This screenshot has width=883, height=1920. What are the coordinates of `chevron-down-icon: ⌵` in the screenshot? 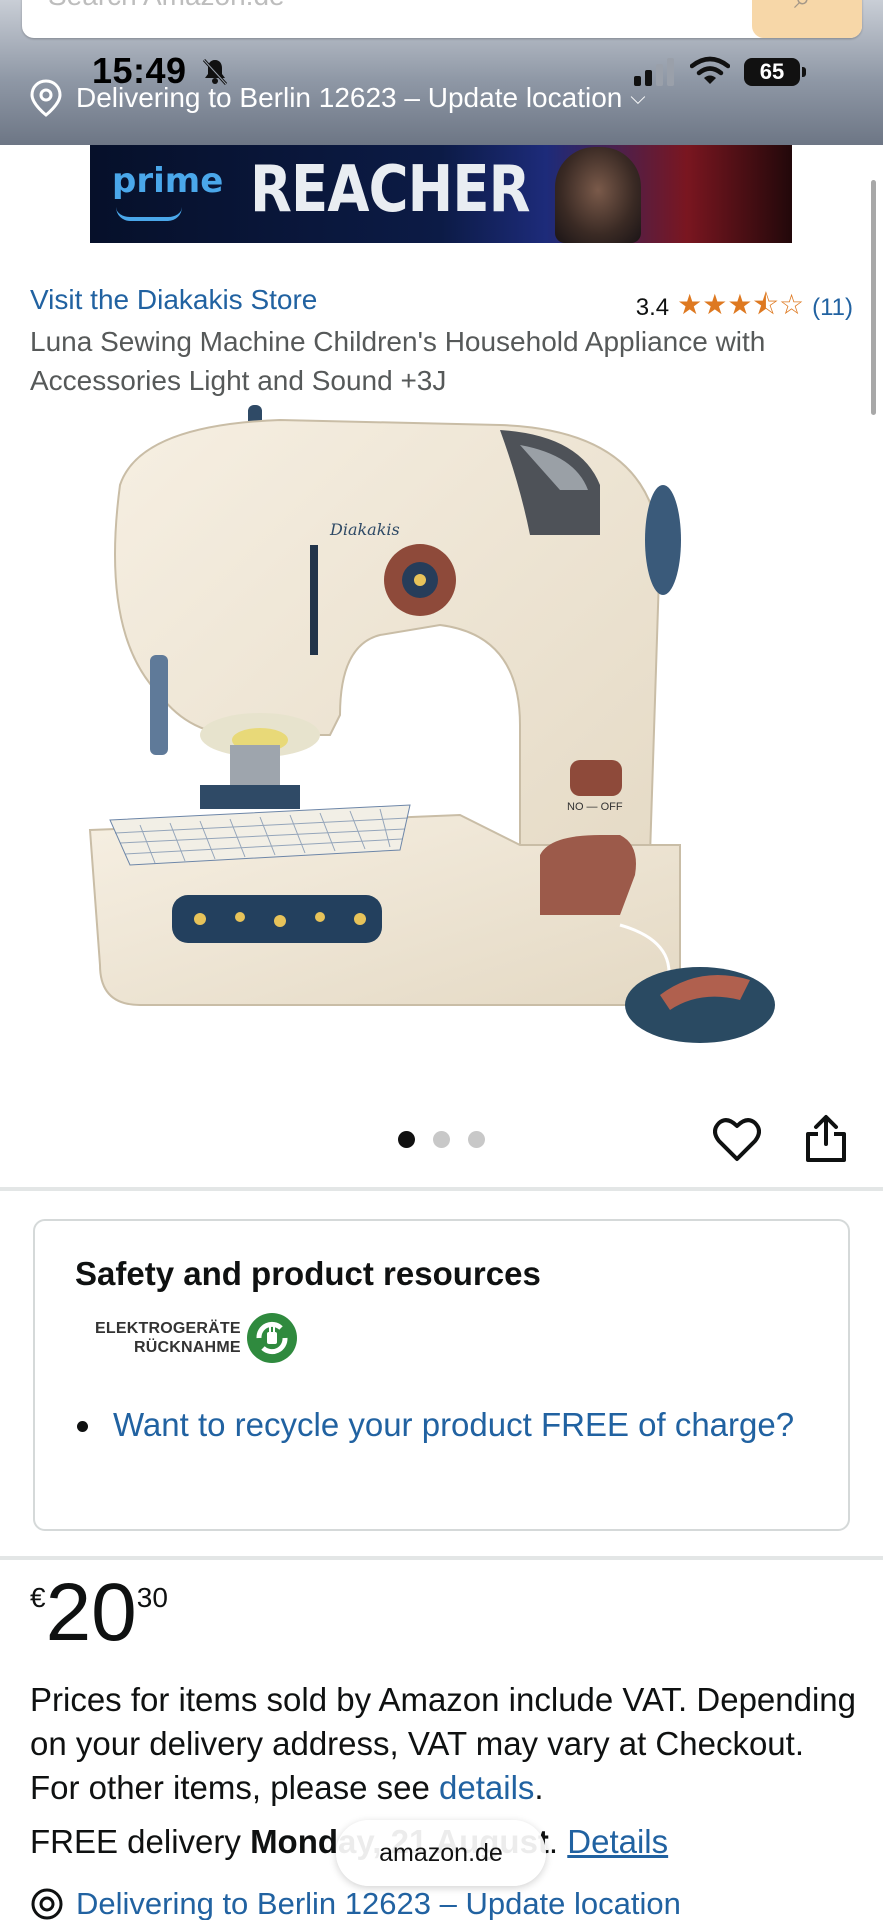 It's located at (638, 97).